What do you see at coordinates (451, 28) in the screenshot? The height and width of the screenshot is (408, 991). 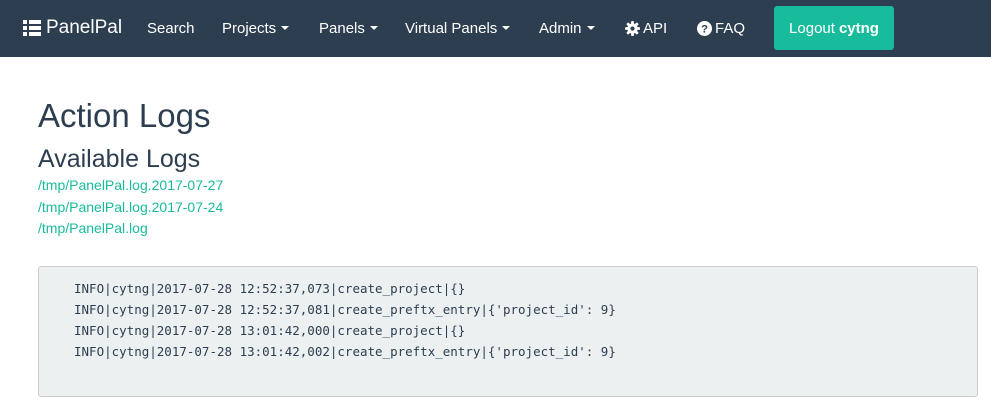 I see `nav-virtual-panels-label: Virtual Panels` at bounding box center [451, 28].